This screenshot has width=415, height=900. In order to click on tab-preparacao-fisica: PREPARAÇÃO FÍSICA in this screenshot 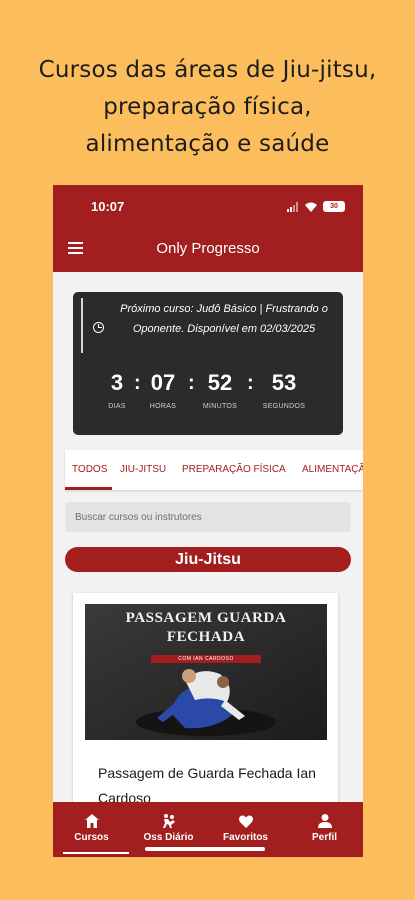, I will do `click(234, 469)`.